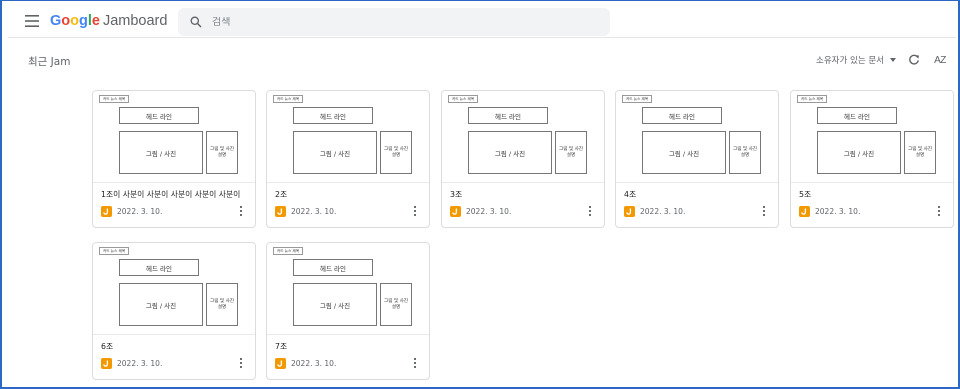 The image size is (960, 389). What do you see at coordinates (75, 20) in the screenshot?
I see `google-wordmark: Google` at bounding box center [75, 20].